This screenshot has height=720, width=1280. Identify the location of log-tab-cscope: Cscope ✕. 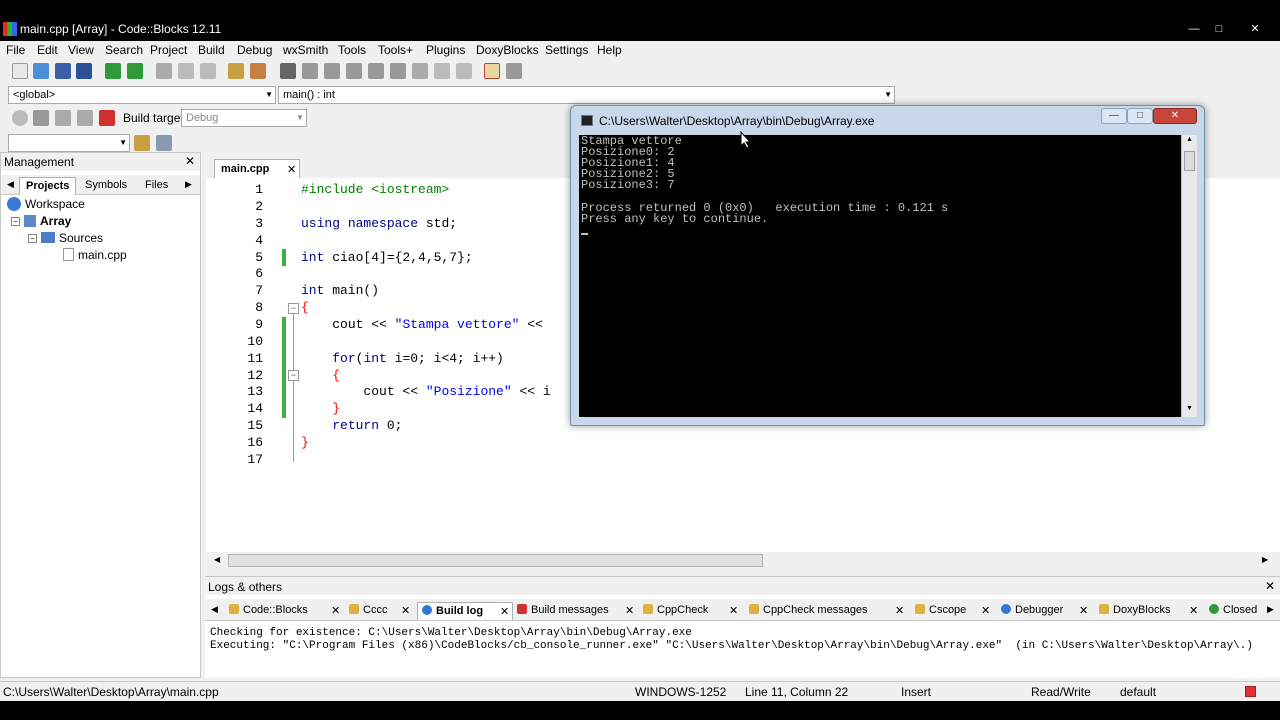
(954, 611).